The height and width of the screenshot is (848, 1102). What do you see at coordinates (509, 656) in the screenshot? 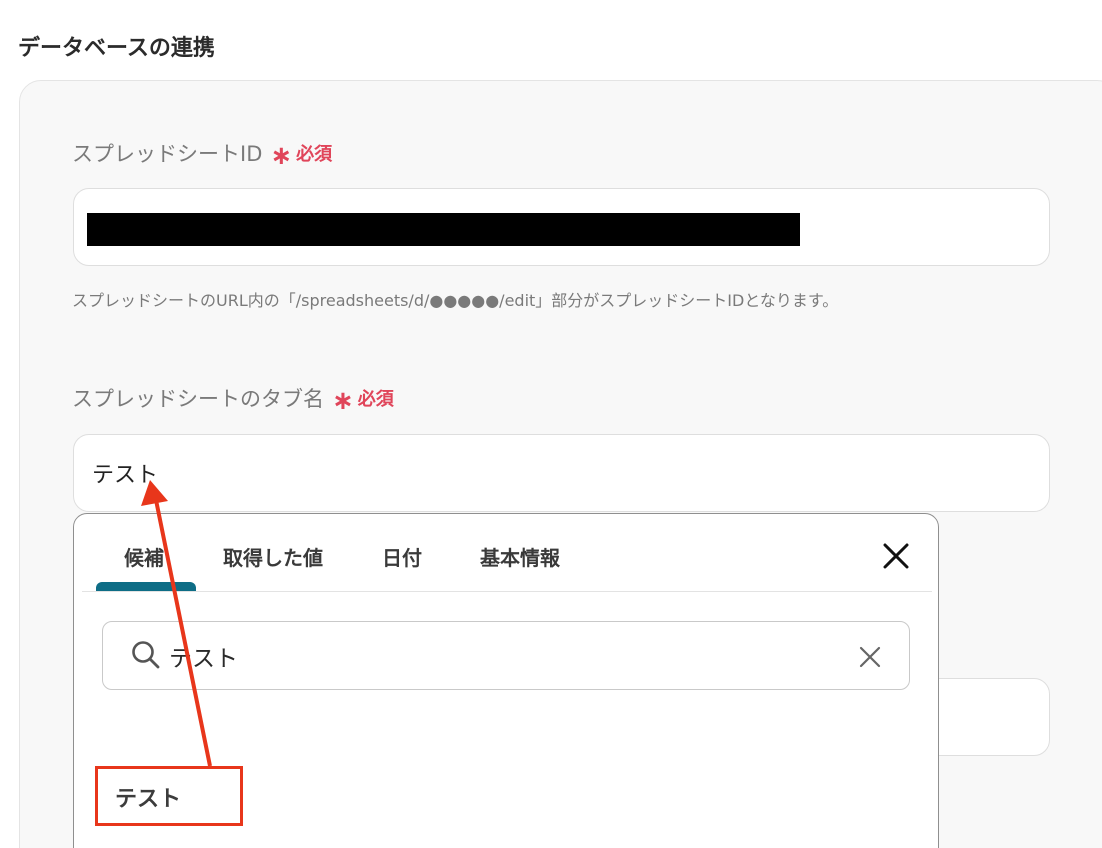
I see `search-input` at bounding box center [509, 656].